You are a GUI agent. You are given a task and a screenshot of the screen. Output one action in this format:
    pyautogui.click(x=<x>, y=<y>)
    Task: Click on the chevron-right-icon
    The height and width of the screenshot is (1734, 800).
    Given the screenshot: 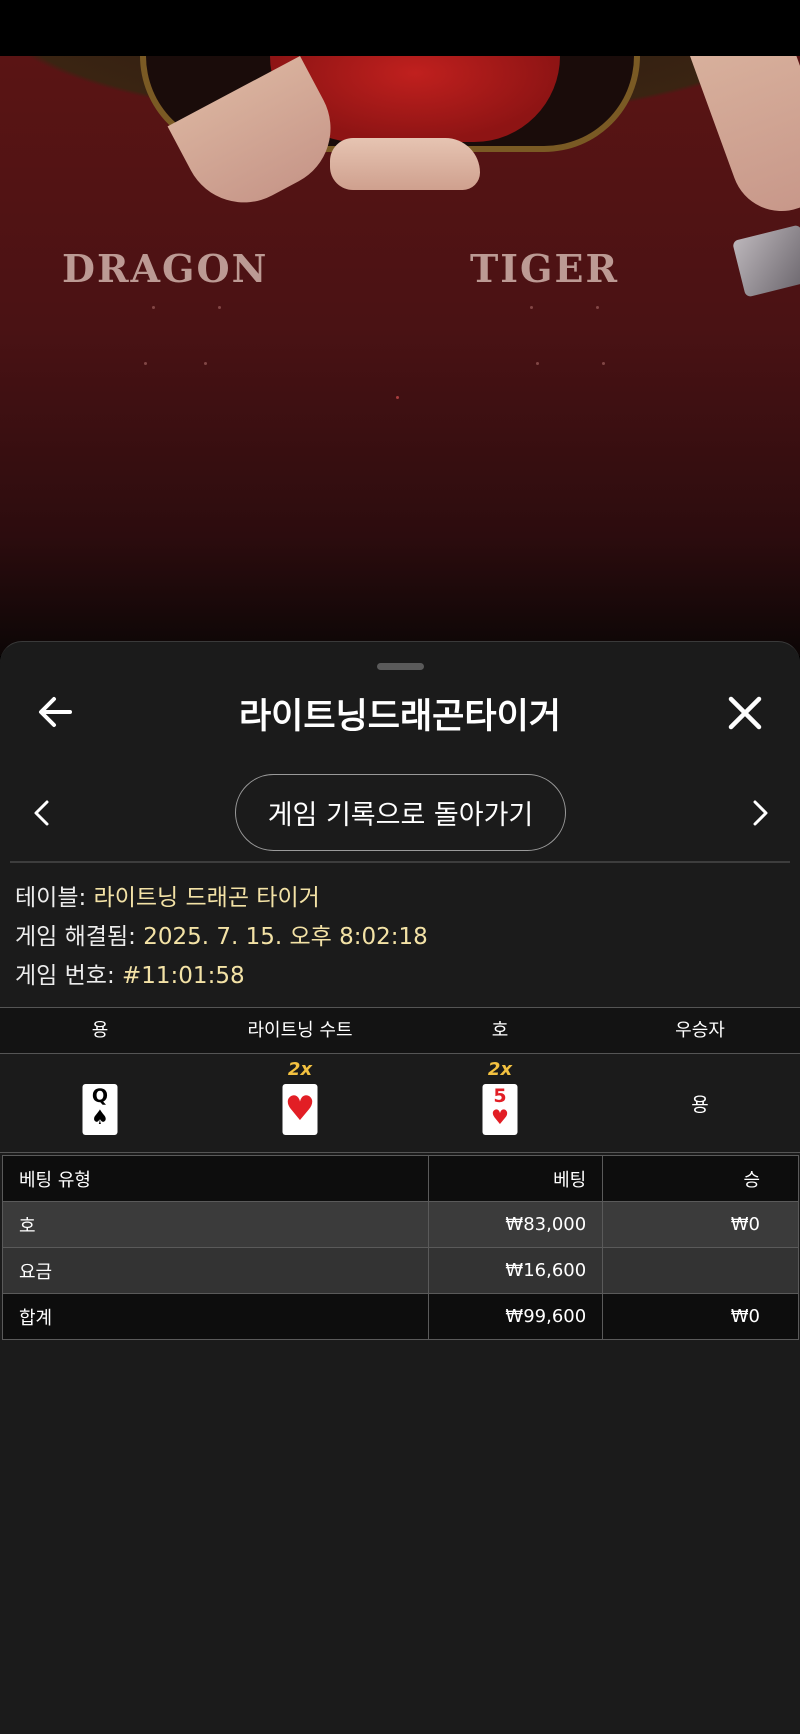 What is the action you would take?
    pyautogui.click(x=760, y=813)
    